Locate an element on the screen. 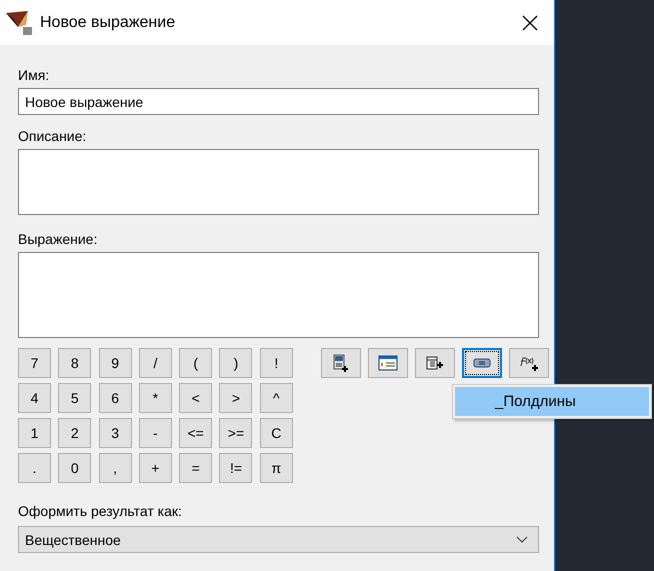 This screenshot has width=654, height=571. expression-field is located at coordinates (278, 295).